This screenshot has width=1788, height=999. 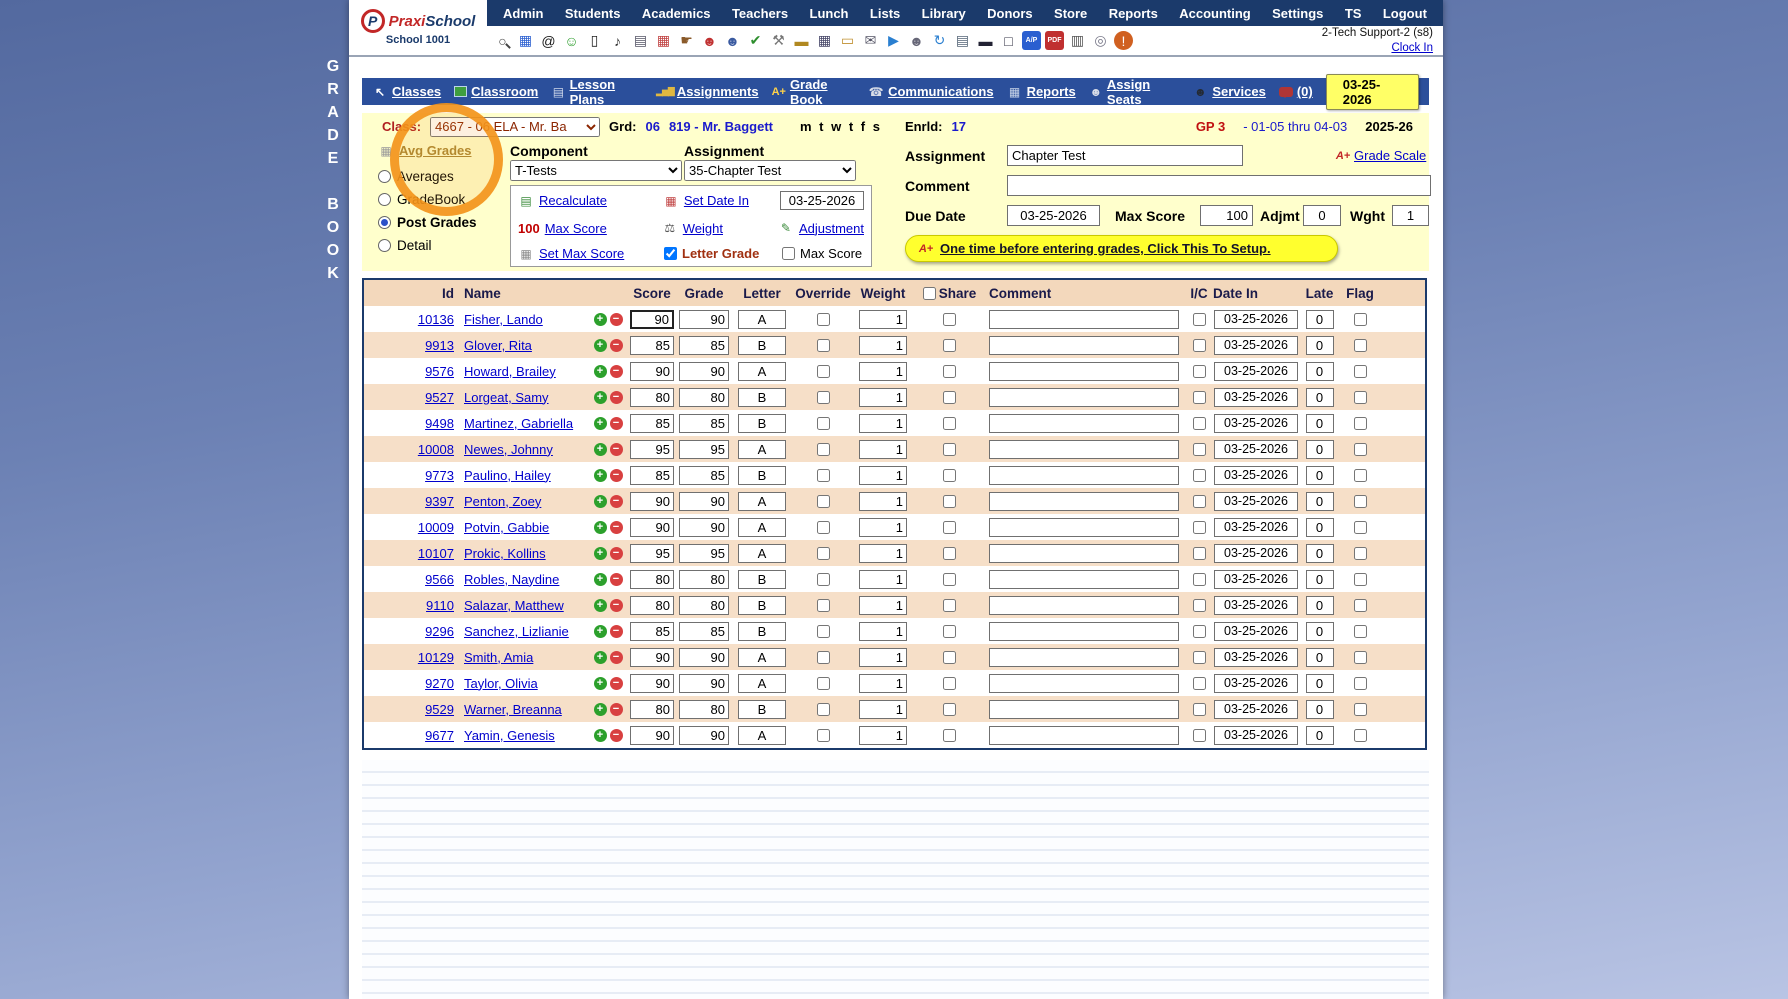 I want to click on calendar-grid-icon: ▦, so click(x=525, y=40).